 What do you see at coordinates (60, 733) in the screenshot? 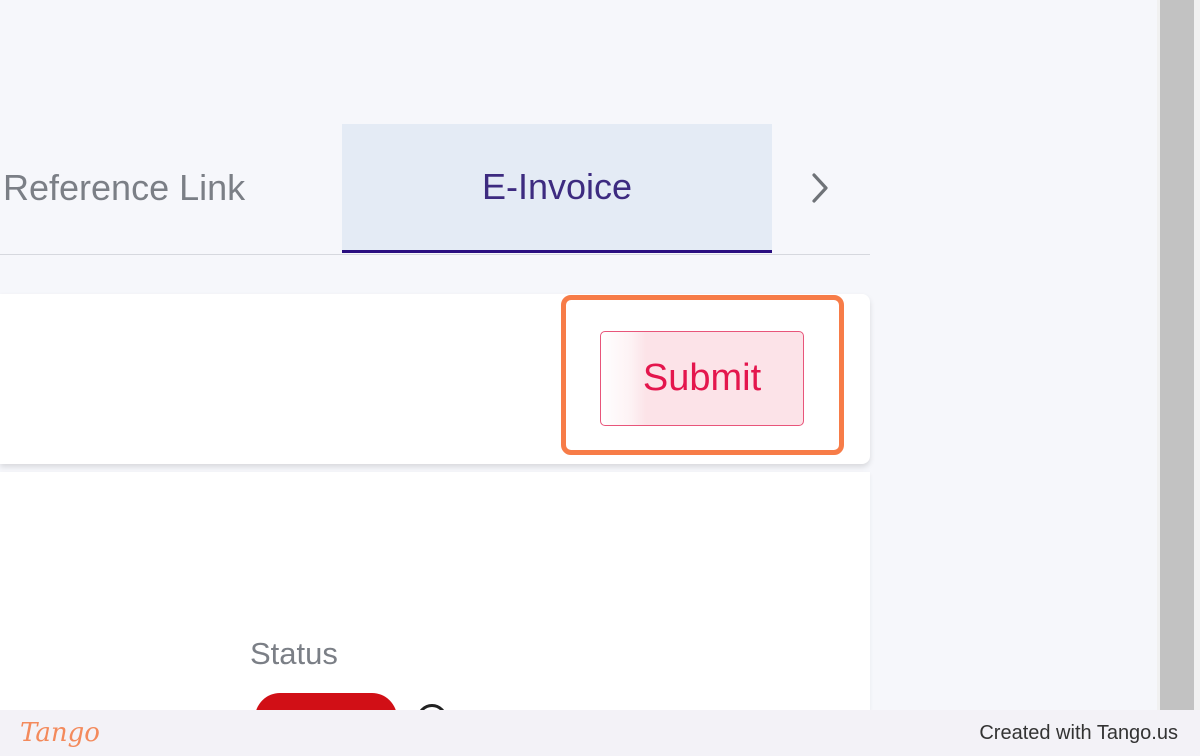
I see `tango-logo: Tango` at bounding box center [60, 733].